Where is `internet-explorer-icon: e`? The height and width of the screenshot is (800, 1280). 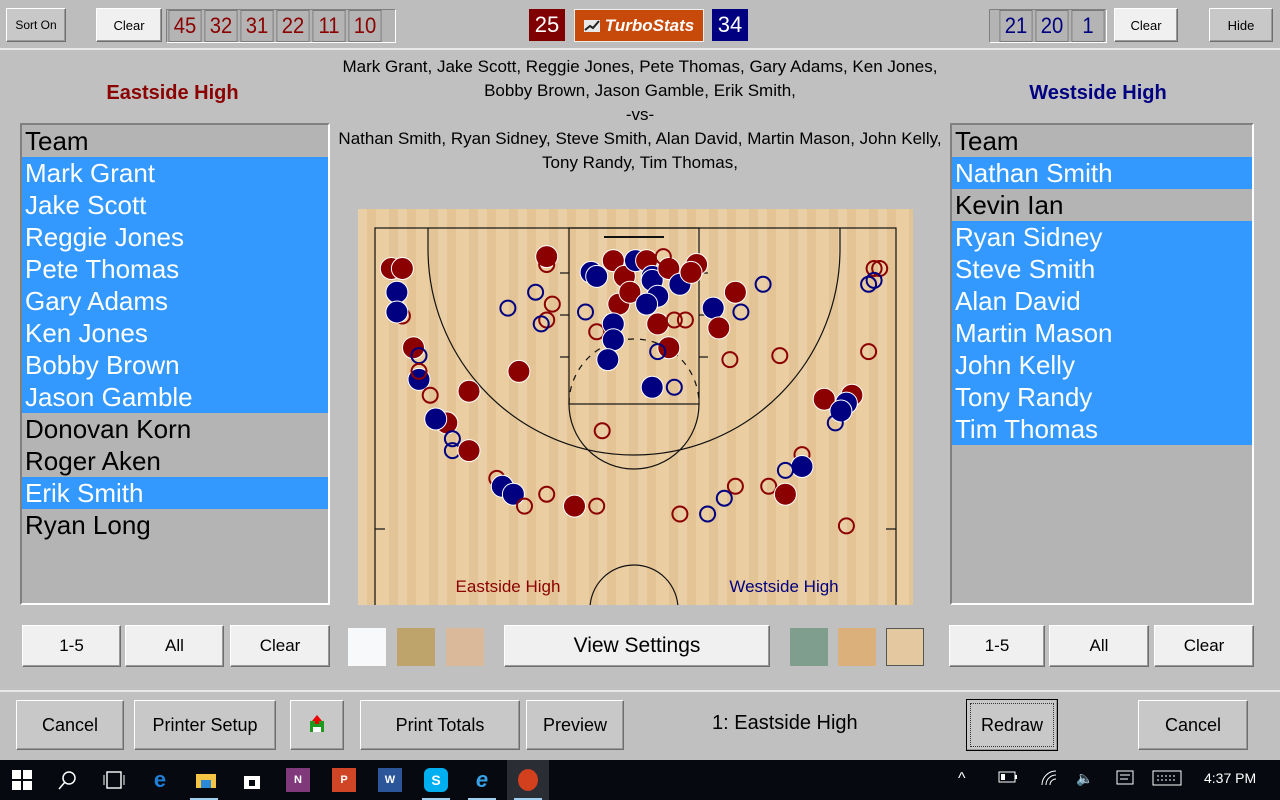
internet-explorer-icon: e is located at coordinates (482, 779).